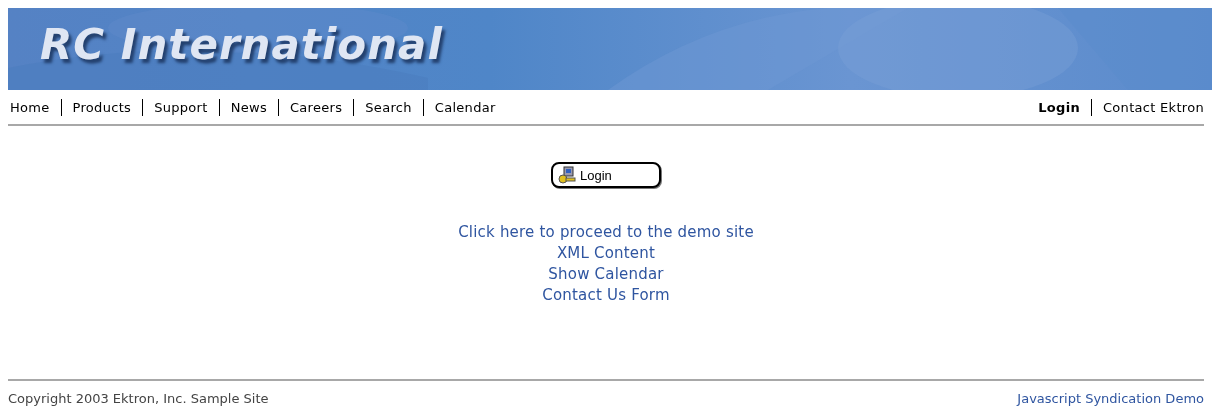  What do you see at coordinates (241, 44) in the screenshot?
I see `site-logo: RC International` at bounding box center [241, 44].